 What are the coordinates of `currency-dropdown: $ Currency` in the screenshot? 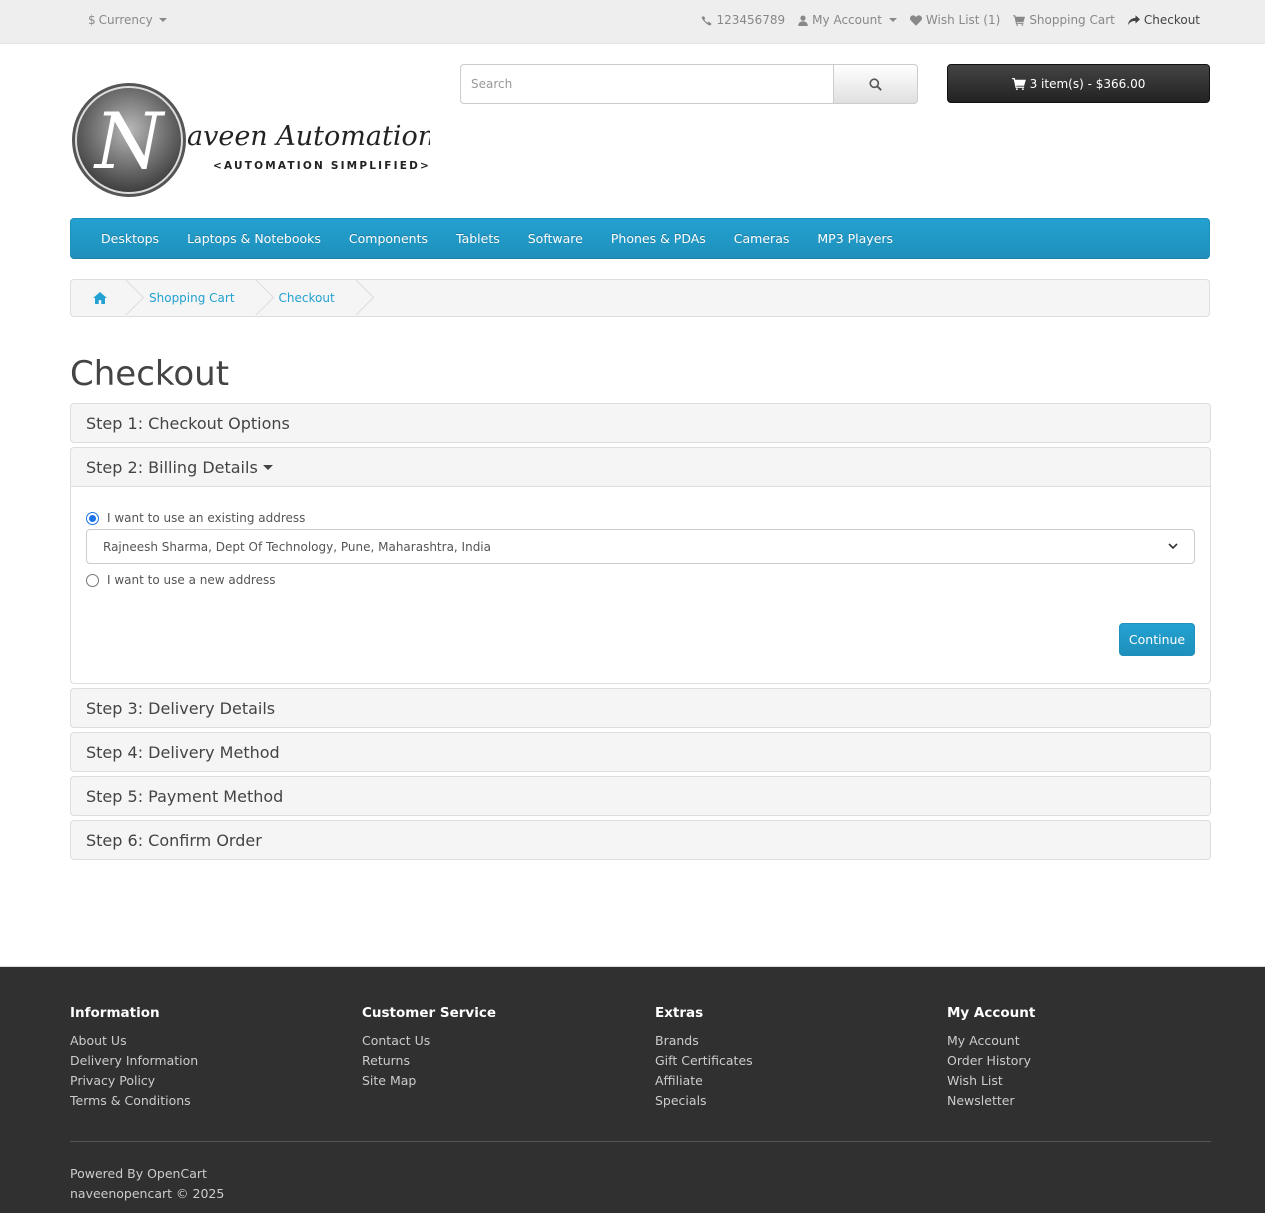 It's located at (127, 20).